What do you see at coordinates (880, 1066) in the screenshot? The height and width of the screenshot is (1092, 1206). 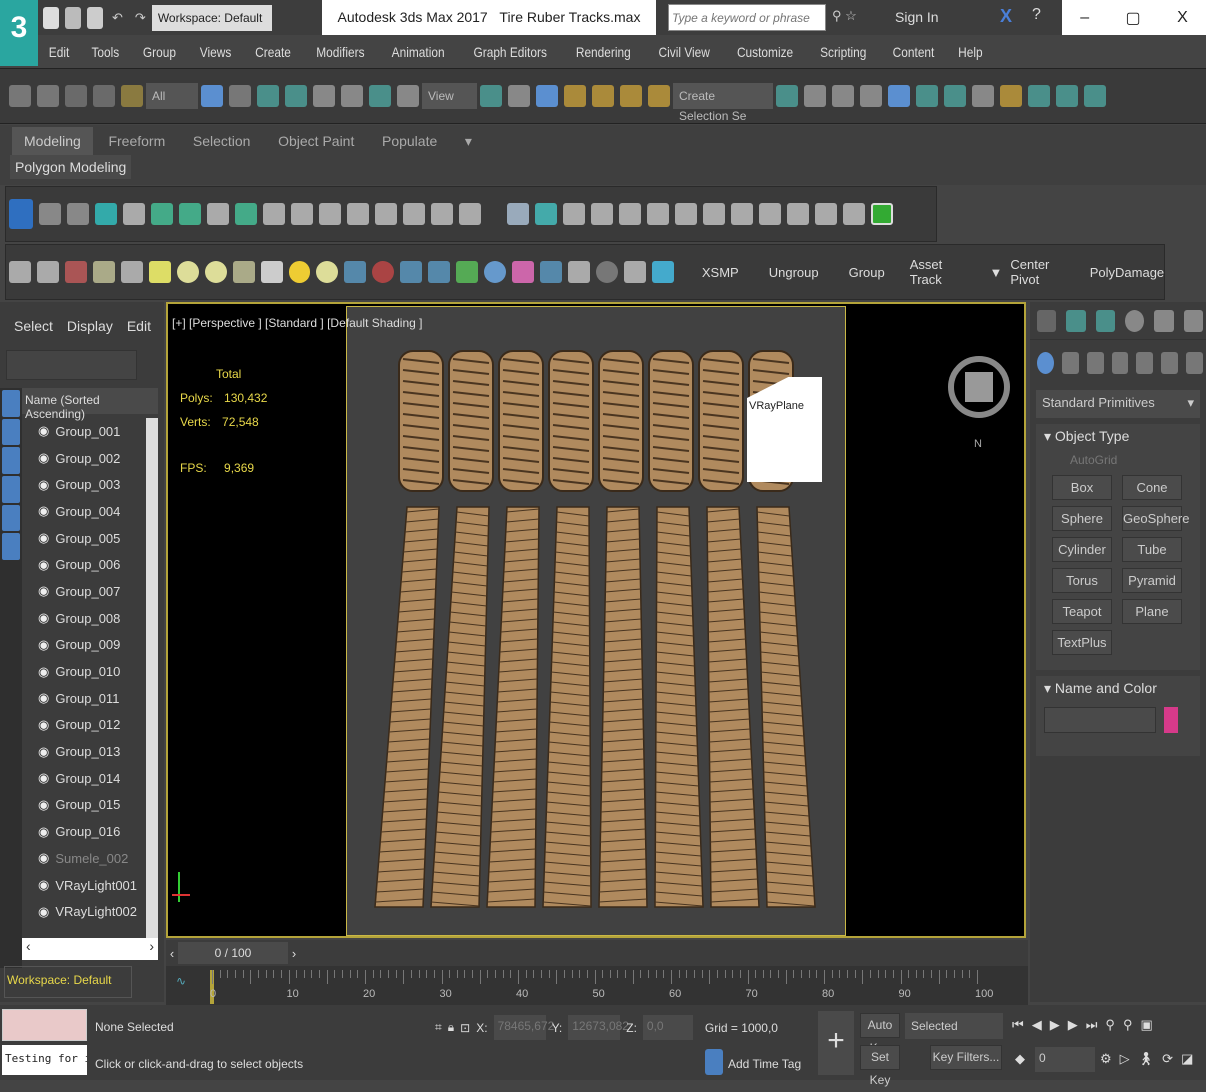 I see `set-key-button: Set Key` at bounding box center [880, 1066].